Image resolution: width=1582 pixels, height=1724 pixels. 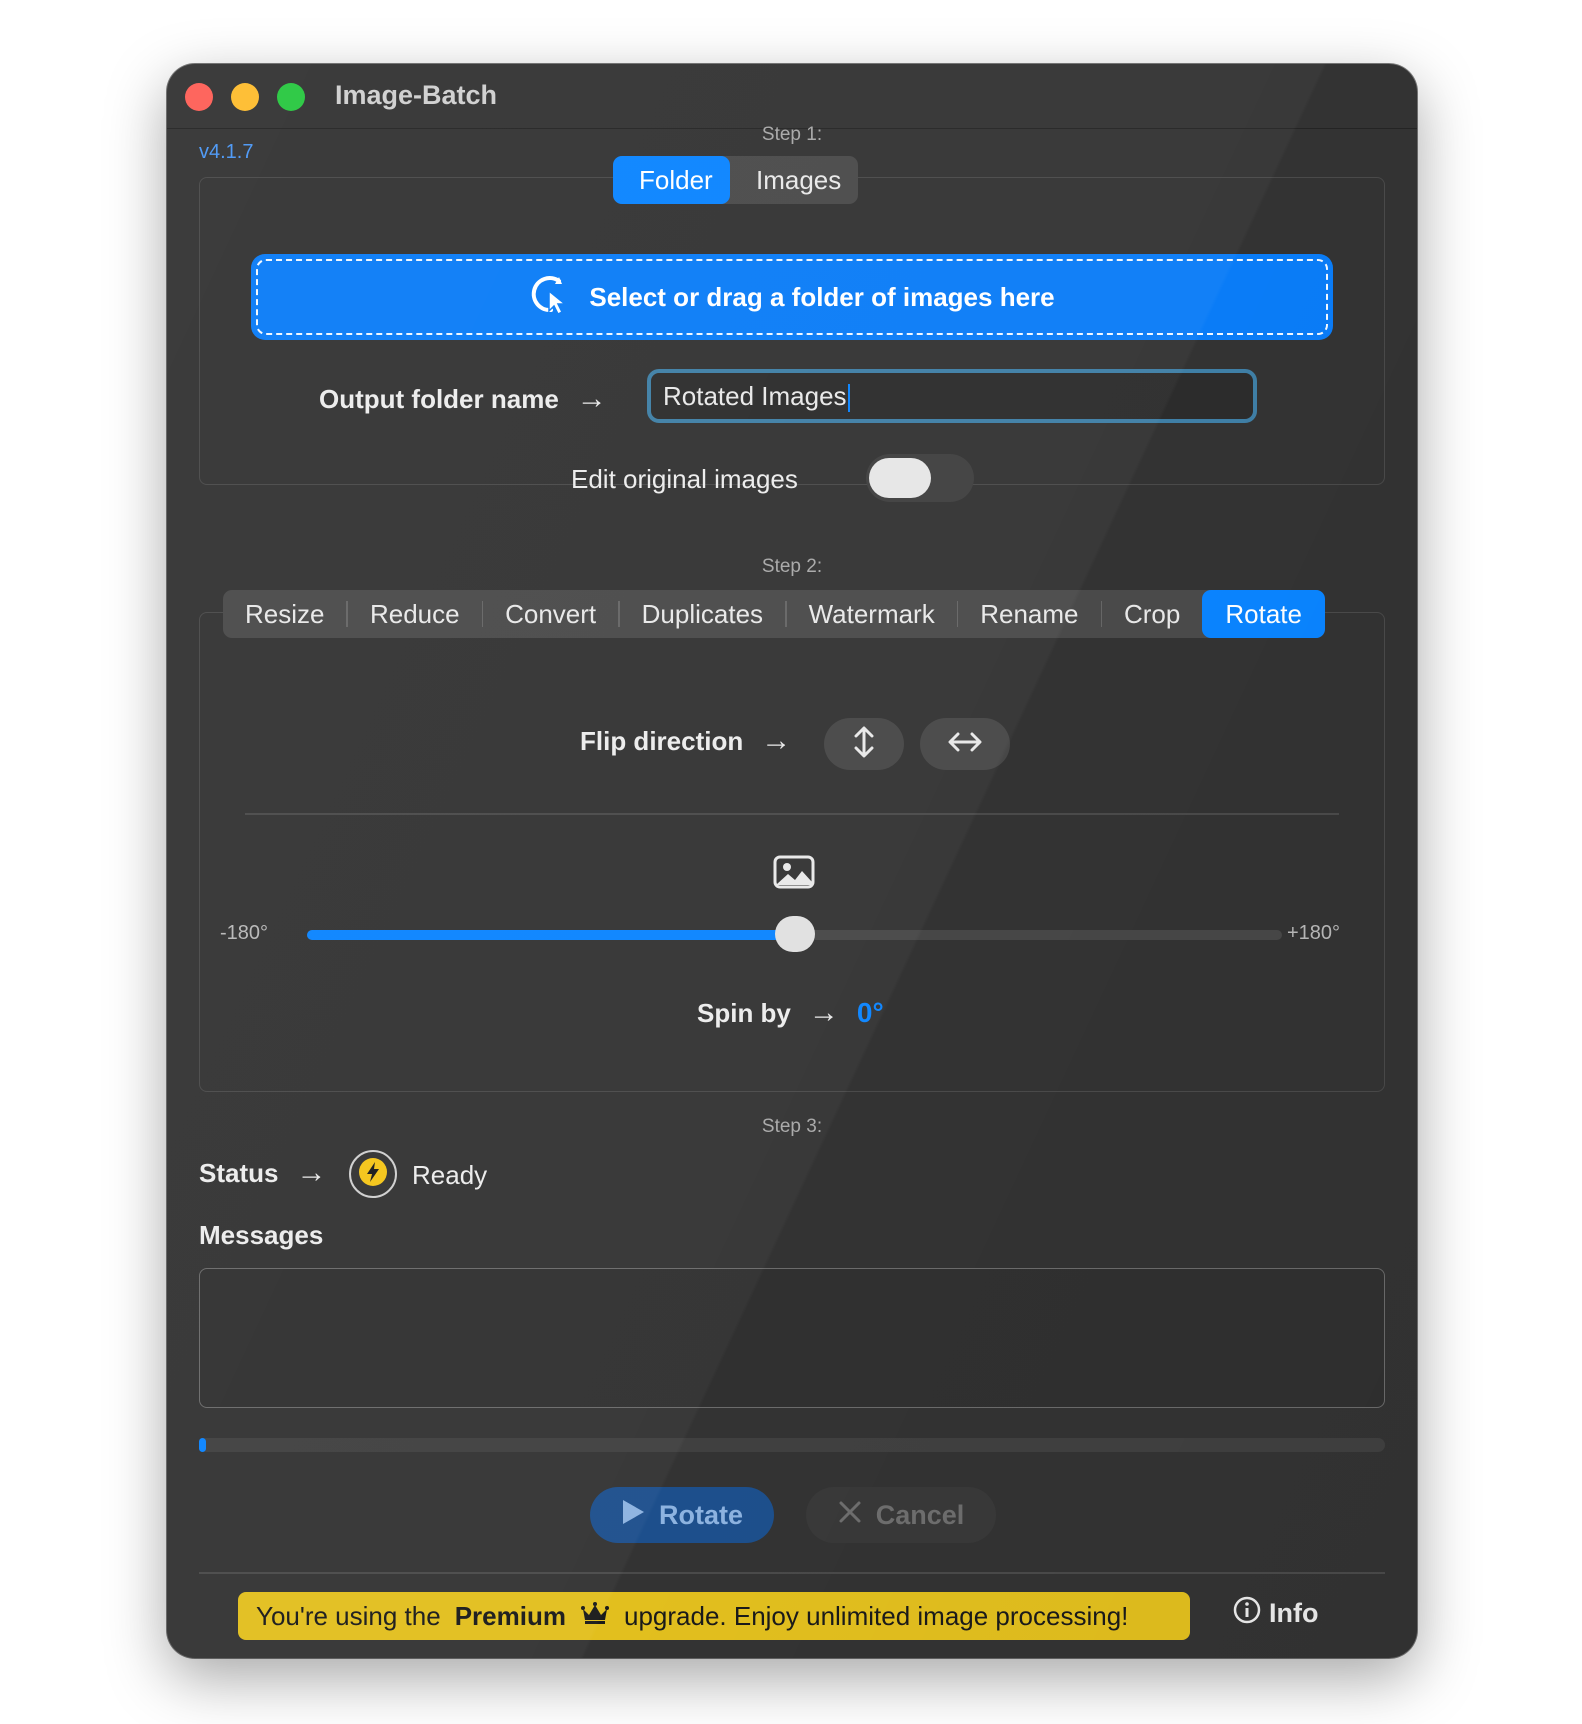 I want to click on spin-slider-fill, so click(x=551, y=935).